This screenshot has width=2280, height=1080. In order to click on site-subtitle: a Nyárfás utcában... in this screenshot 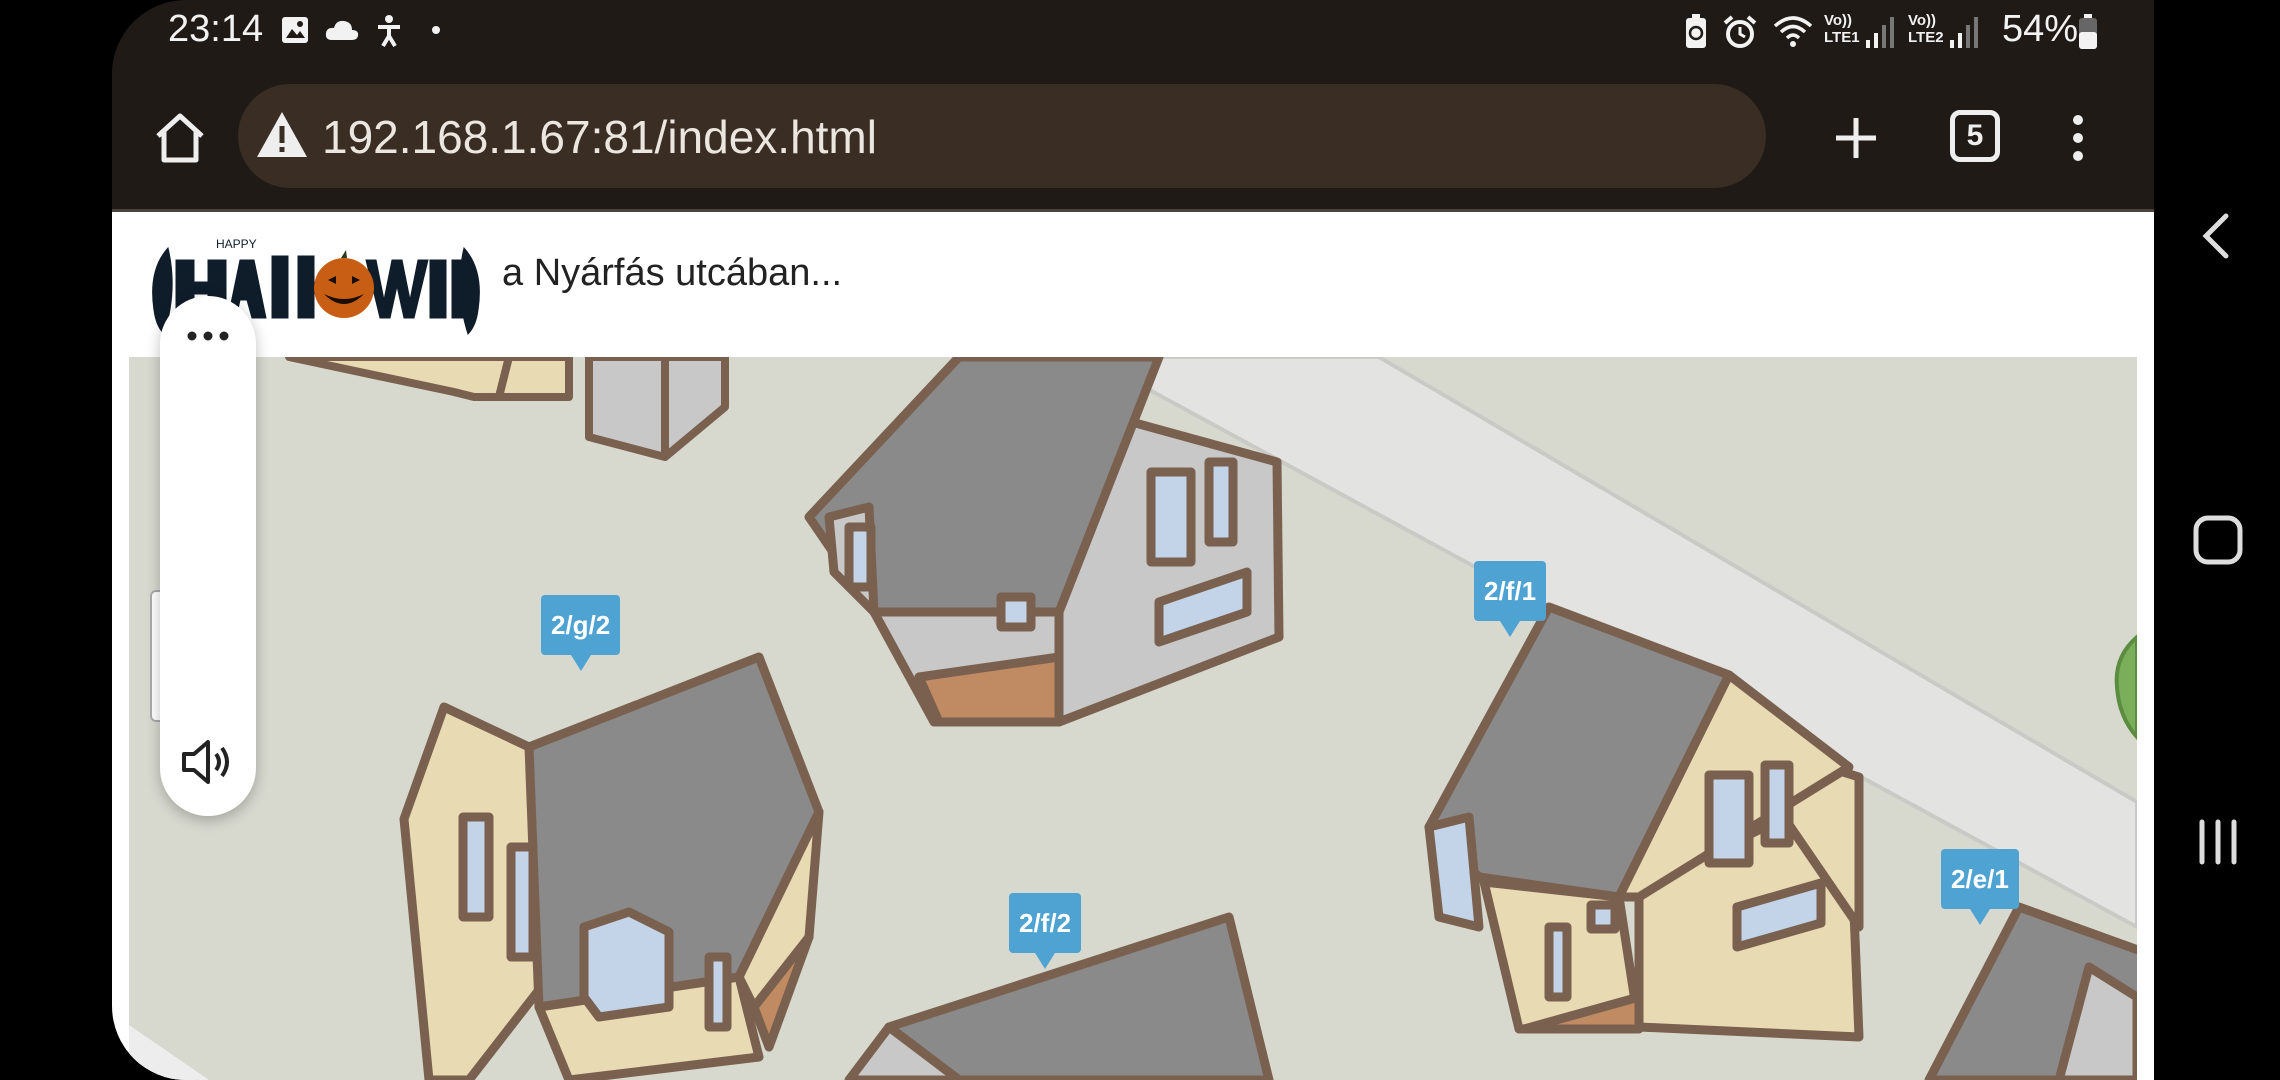, I will do `click(672, 273)`.